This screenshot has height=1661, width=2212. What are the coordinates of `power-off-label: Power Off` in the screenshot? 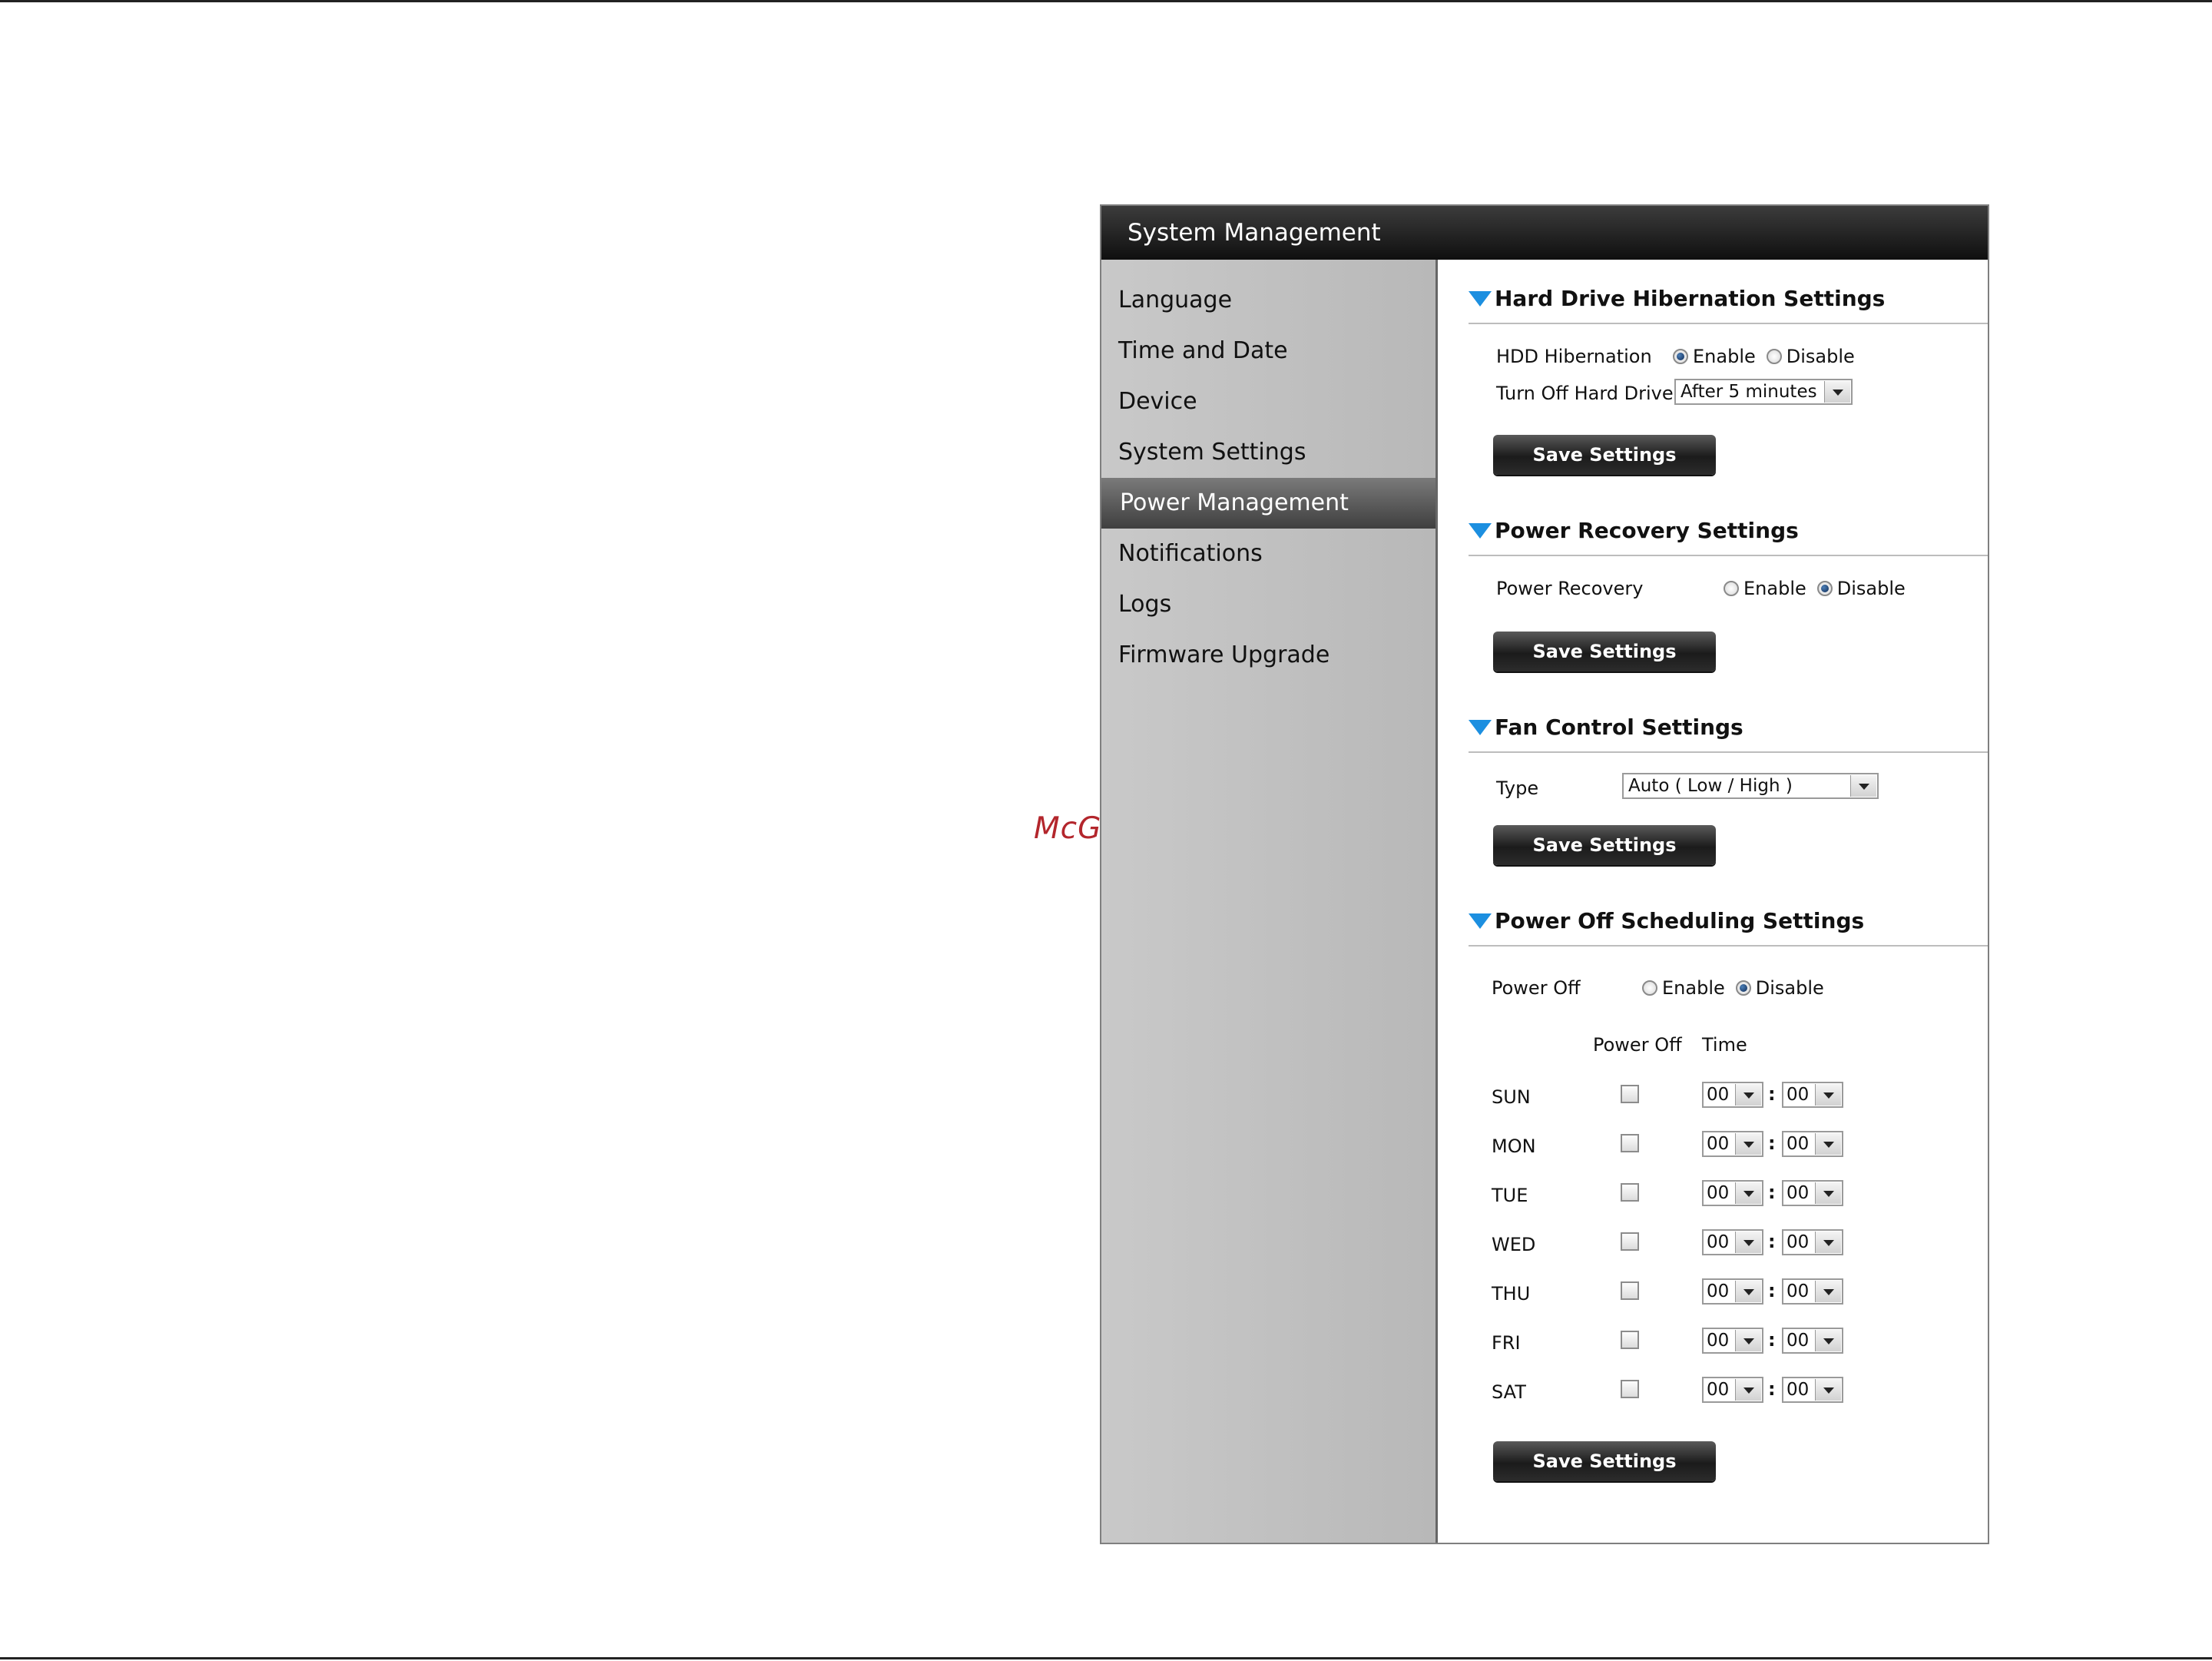 It's located at (1536, 988).